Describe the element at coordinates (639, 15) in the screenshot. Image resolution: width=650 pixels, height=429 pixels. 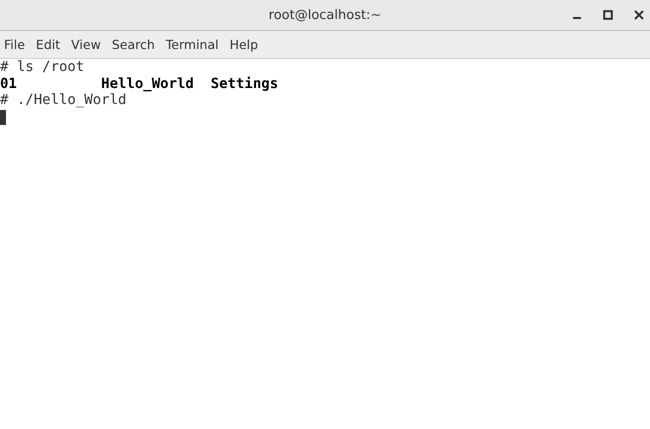
I see `close-icon` at that location.